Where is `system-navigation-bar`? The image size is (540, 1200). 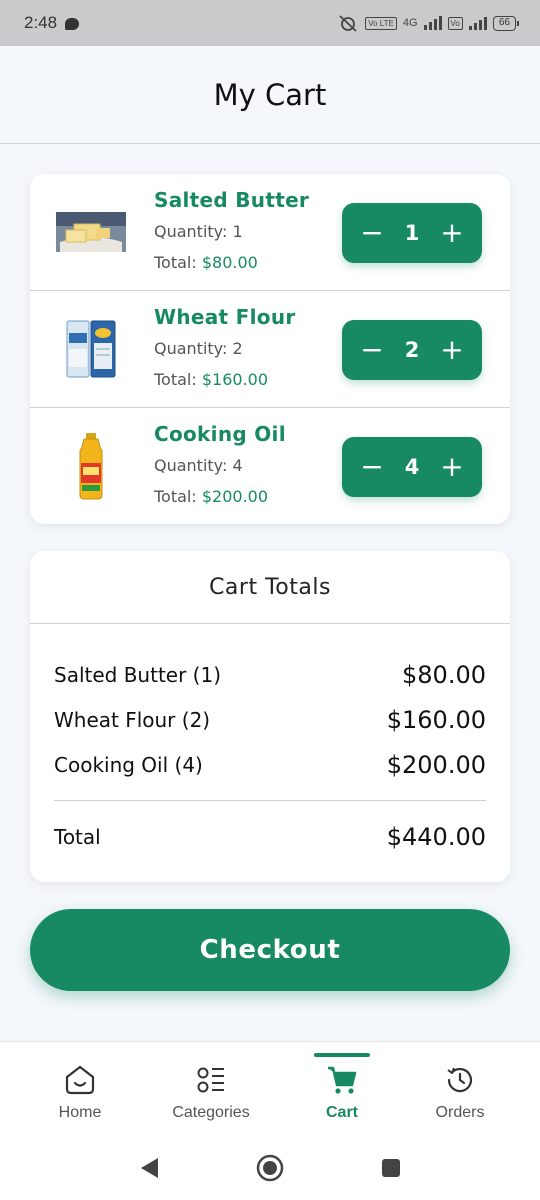
system-navigation-bar is located at coordinates (270, 1168).